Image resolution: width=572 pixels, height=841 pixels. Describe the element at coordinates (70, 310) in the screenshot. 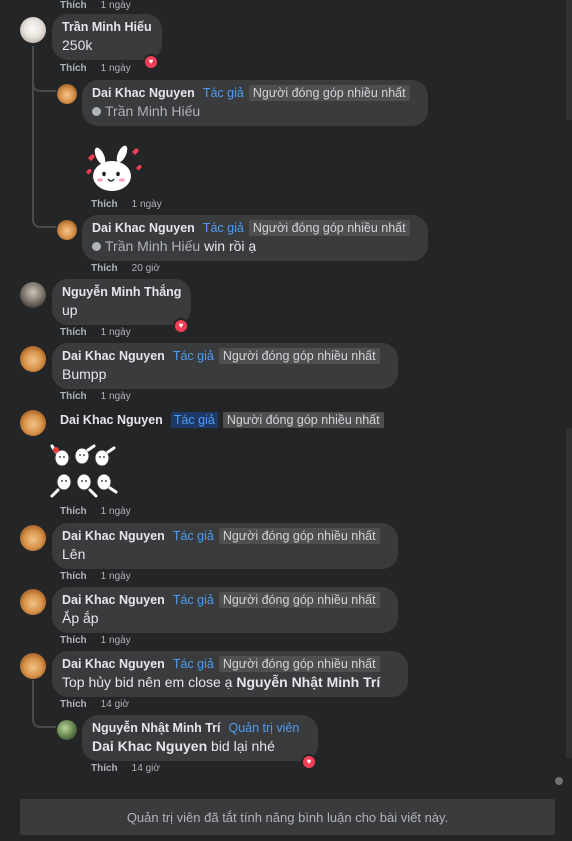

I see `comment-text: up` at that location.